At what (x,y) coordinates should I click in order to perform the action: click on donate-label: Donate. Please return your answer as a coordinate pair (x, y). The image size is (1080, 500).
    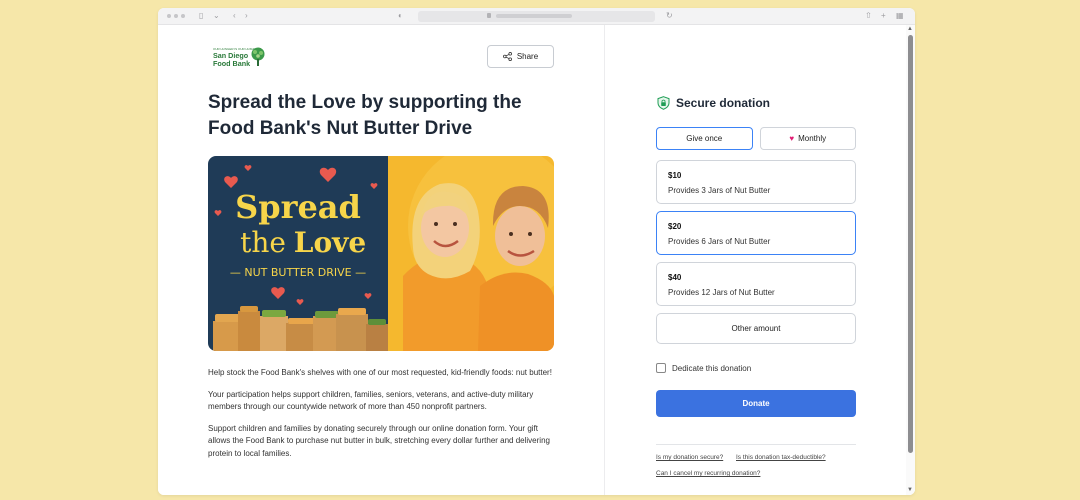
    Looking at the image, I should click on (756, 403).